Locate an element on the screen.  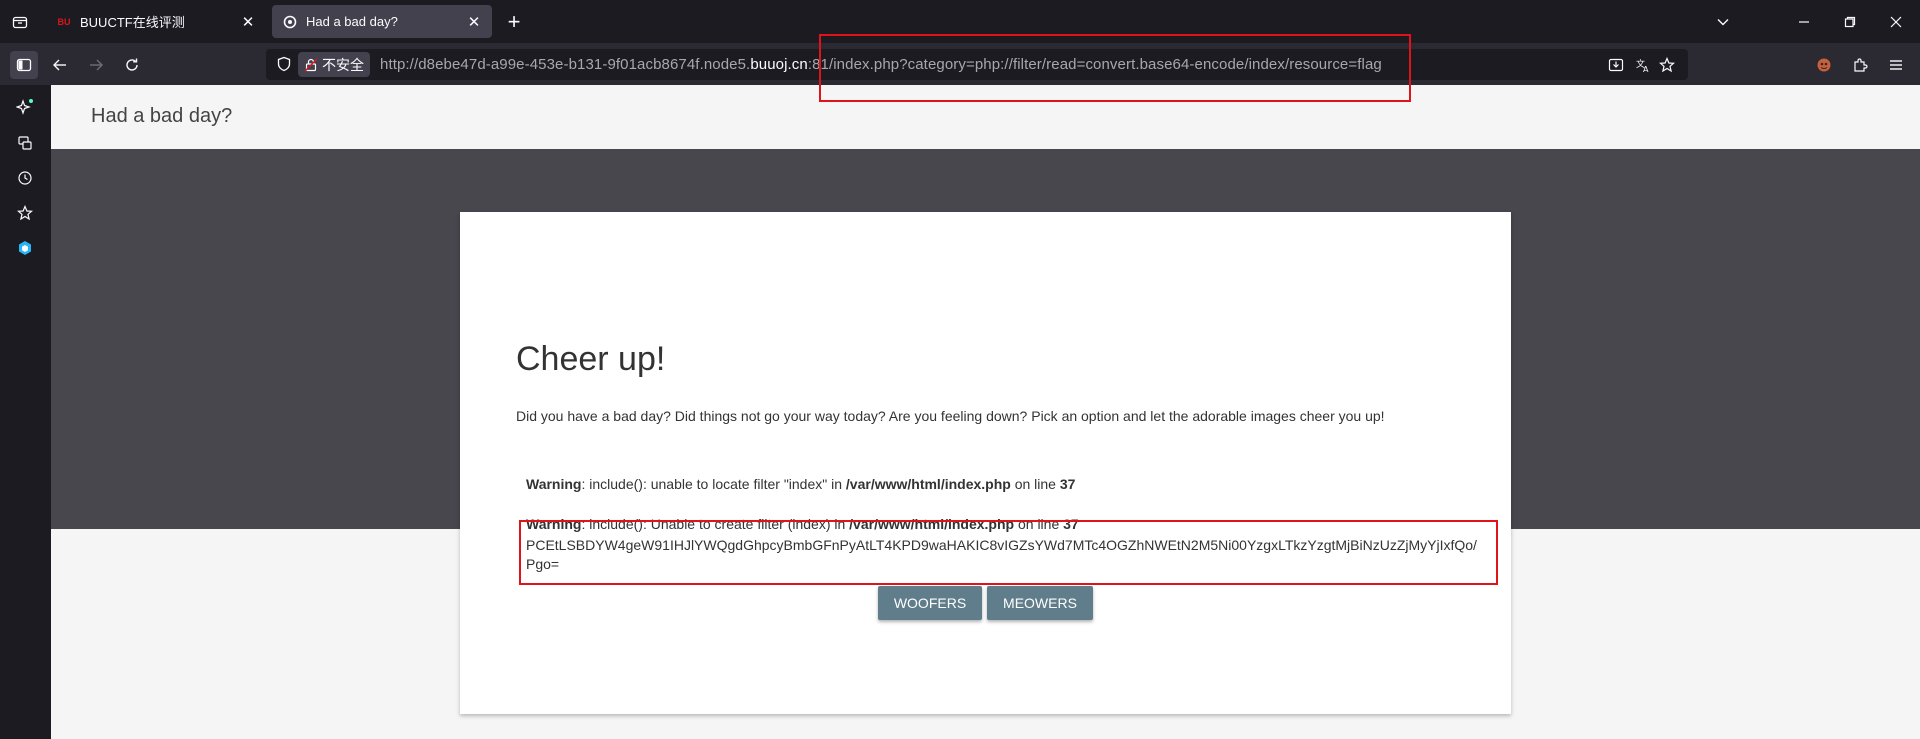
url-host: buuoj.cn is located at coordinates (779, 64).